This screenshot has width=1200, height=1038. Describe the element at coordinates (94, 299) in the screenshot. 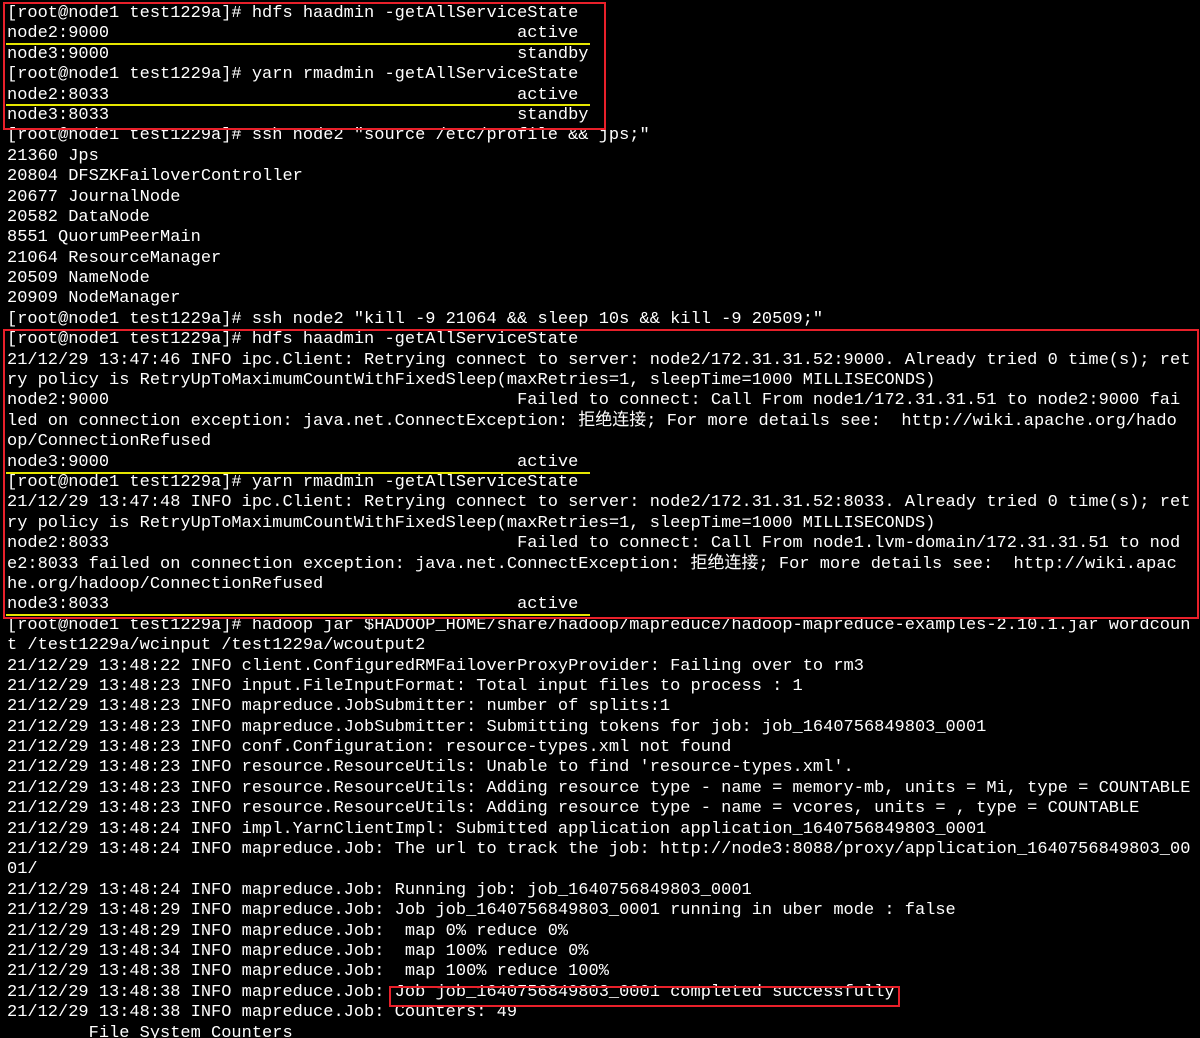

I see `terminal-line: 20909 NodeManager` at that location.